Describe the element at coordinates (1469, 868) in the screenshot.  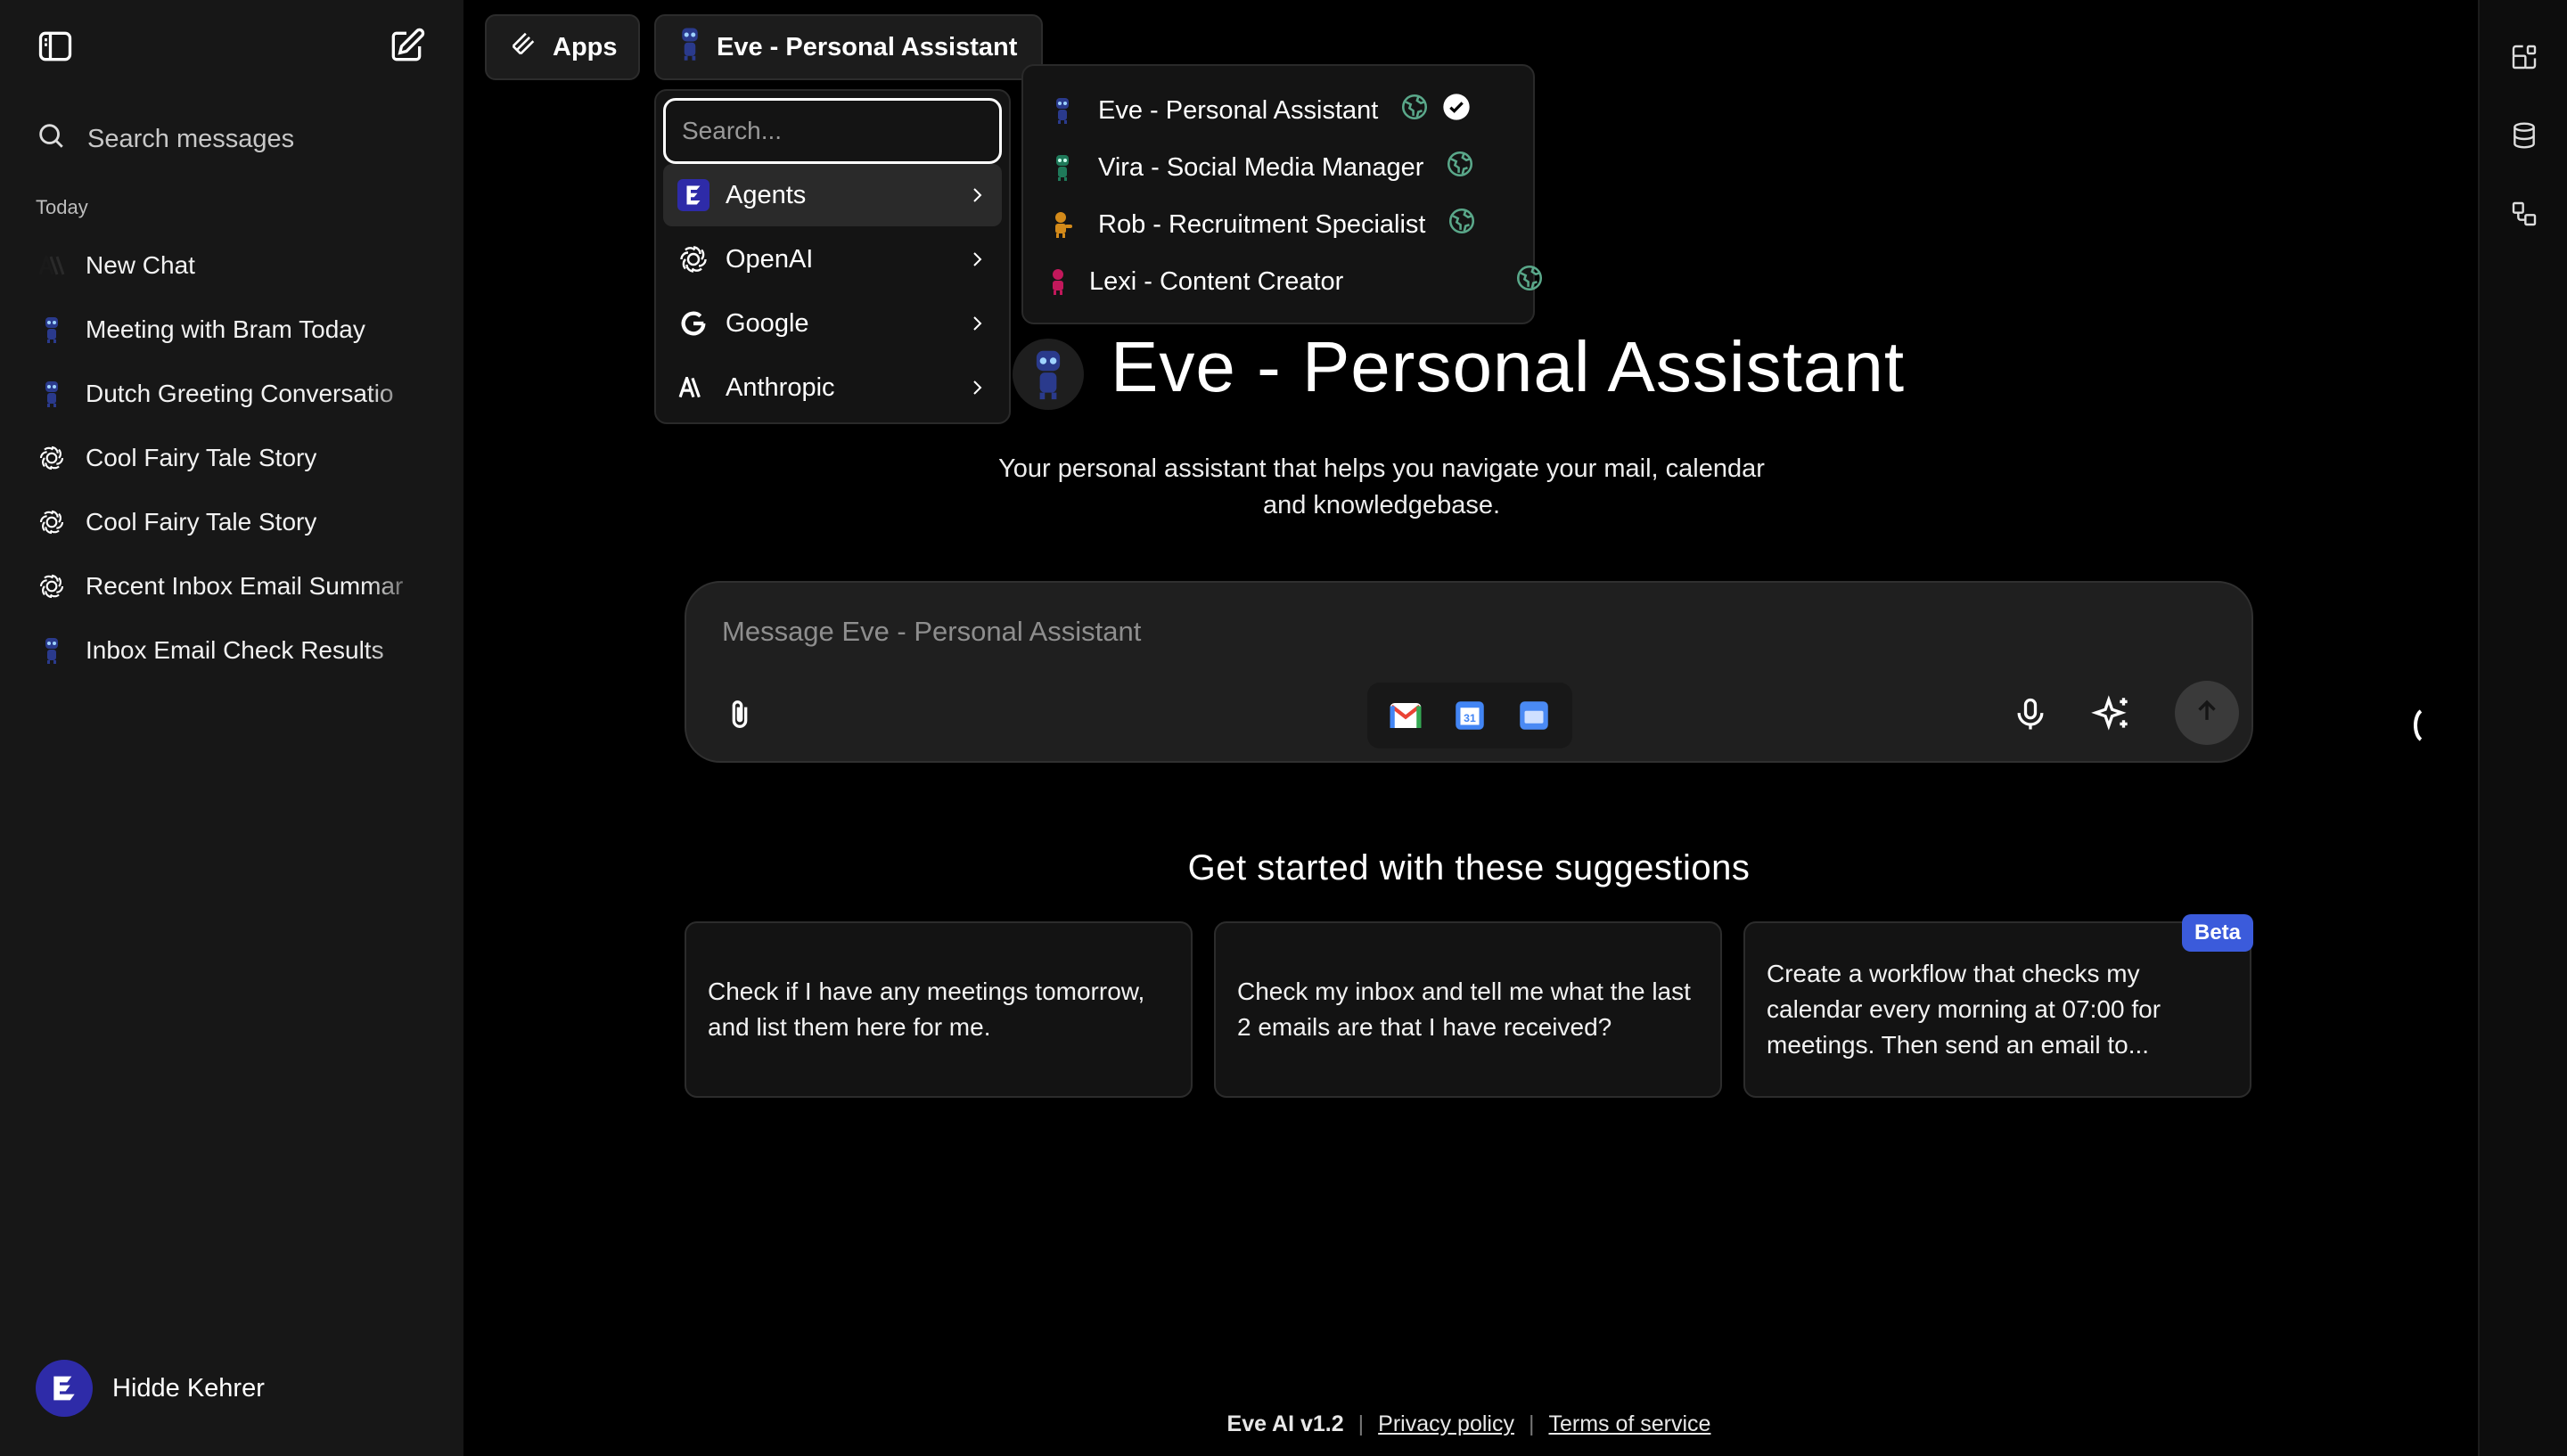
I see `suggestions-title: Get started with these suggestions` at that location.